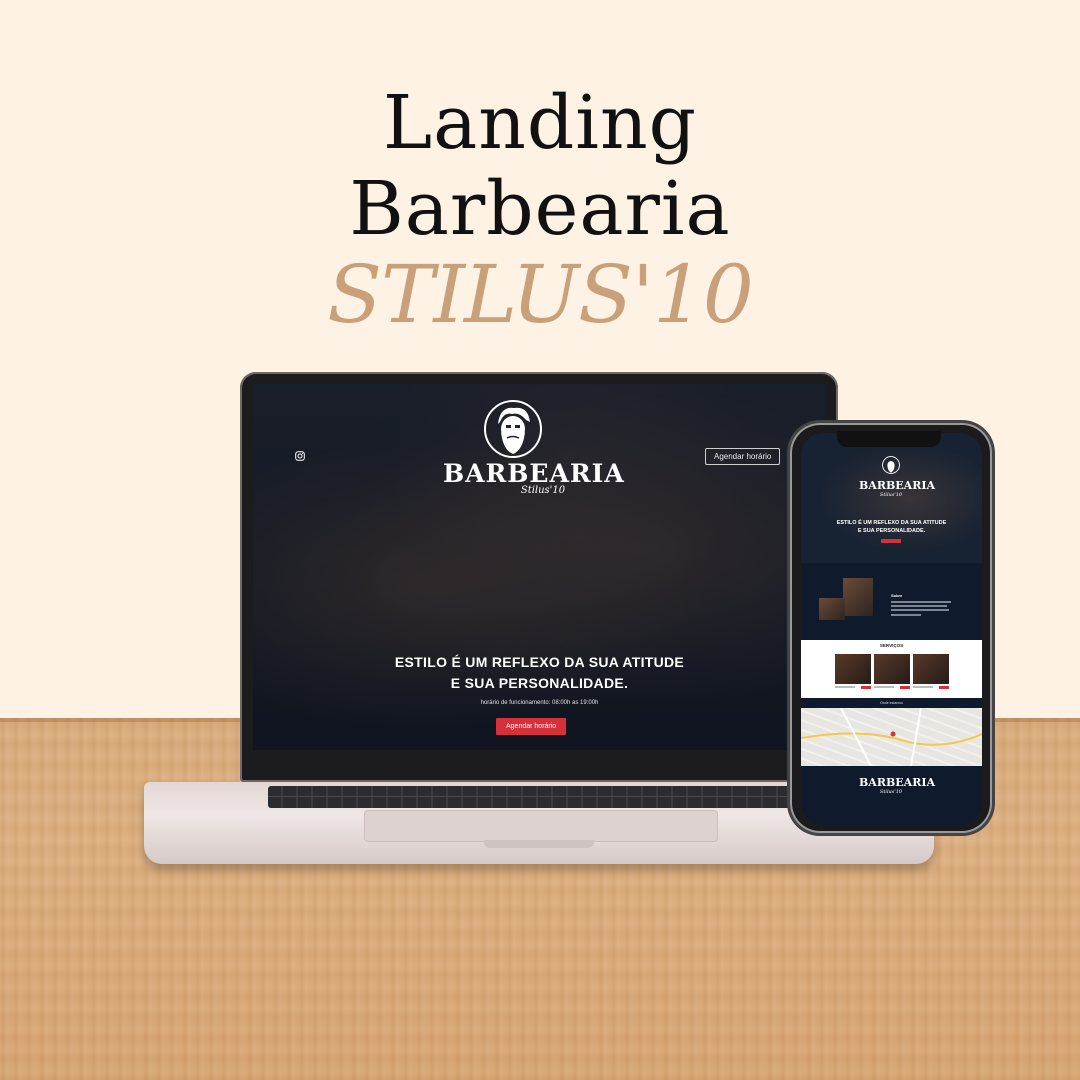 The image size is (1080, 1080). What do you see at coordinates (540, 294) in the screenshot?
I see `headline-stilus: STILUS'10` at bounding box center [540, 294].